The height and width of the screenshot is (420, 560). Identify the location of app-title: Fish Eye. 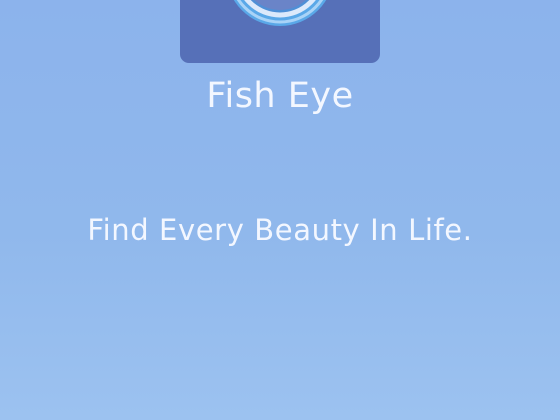
(280, 96).